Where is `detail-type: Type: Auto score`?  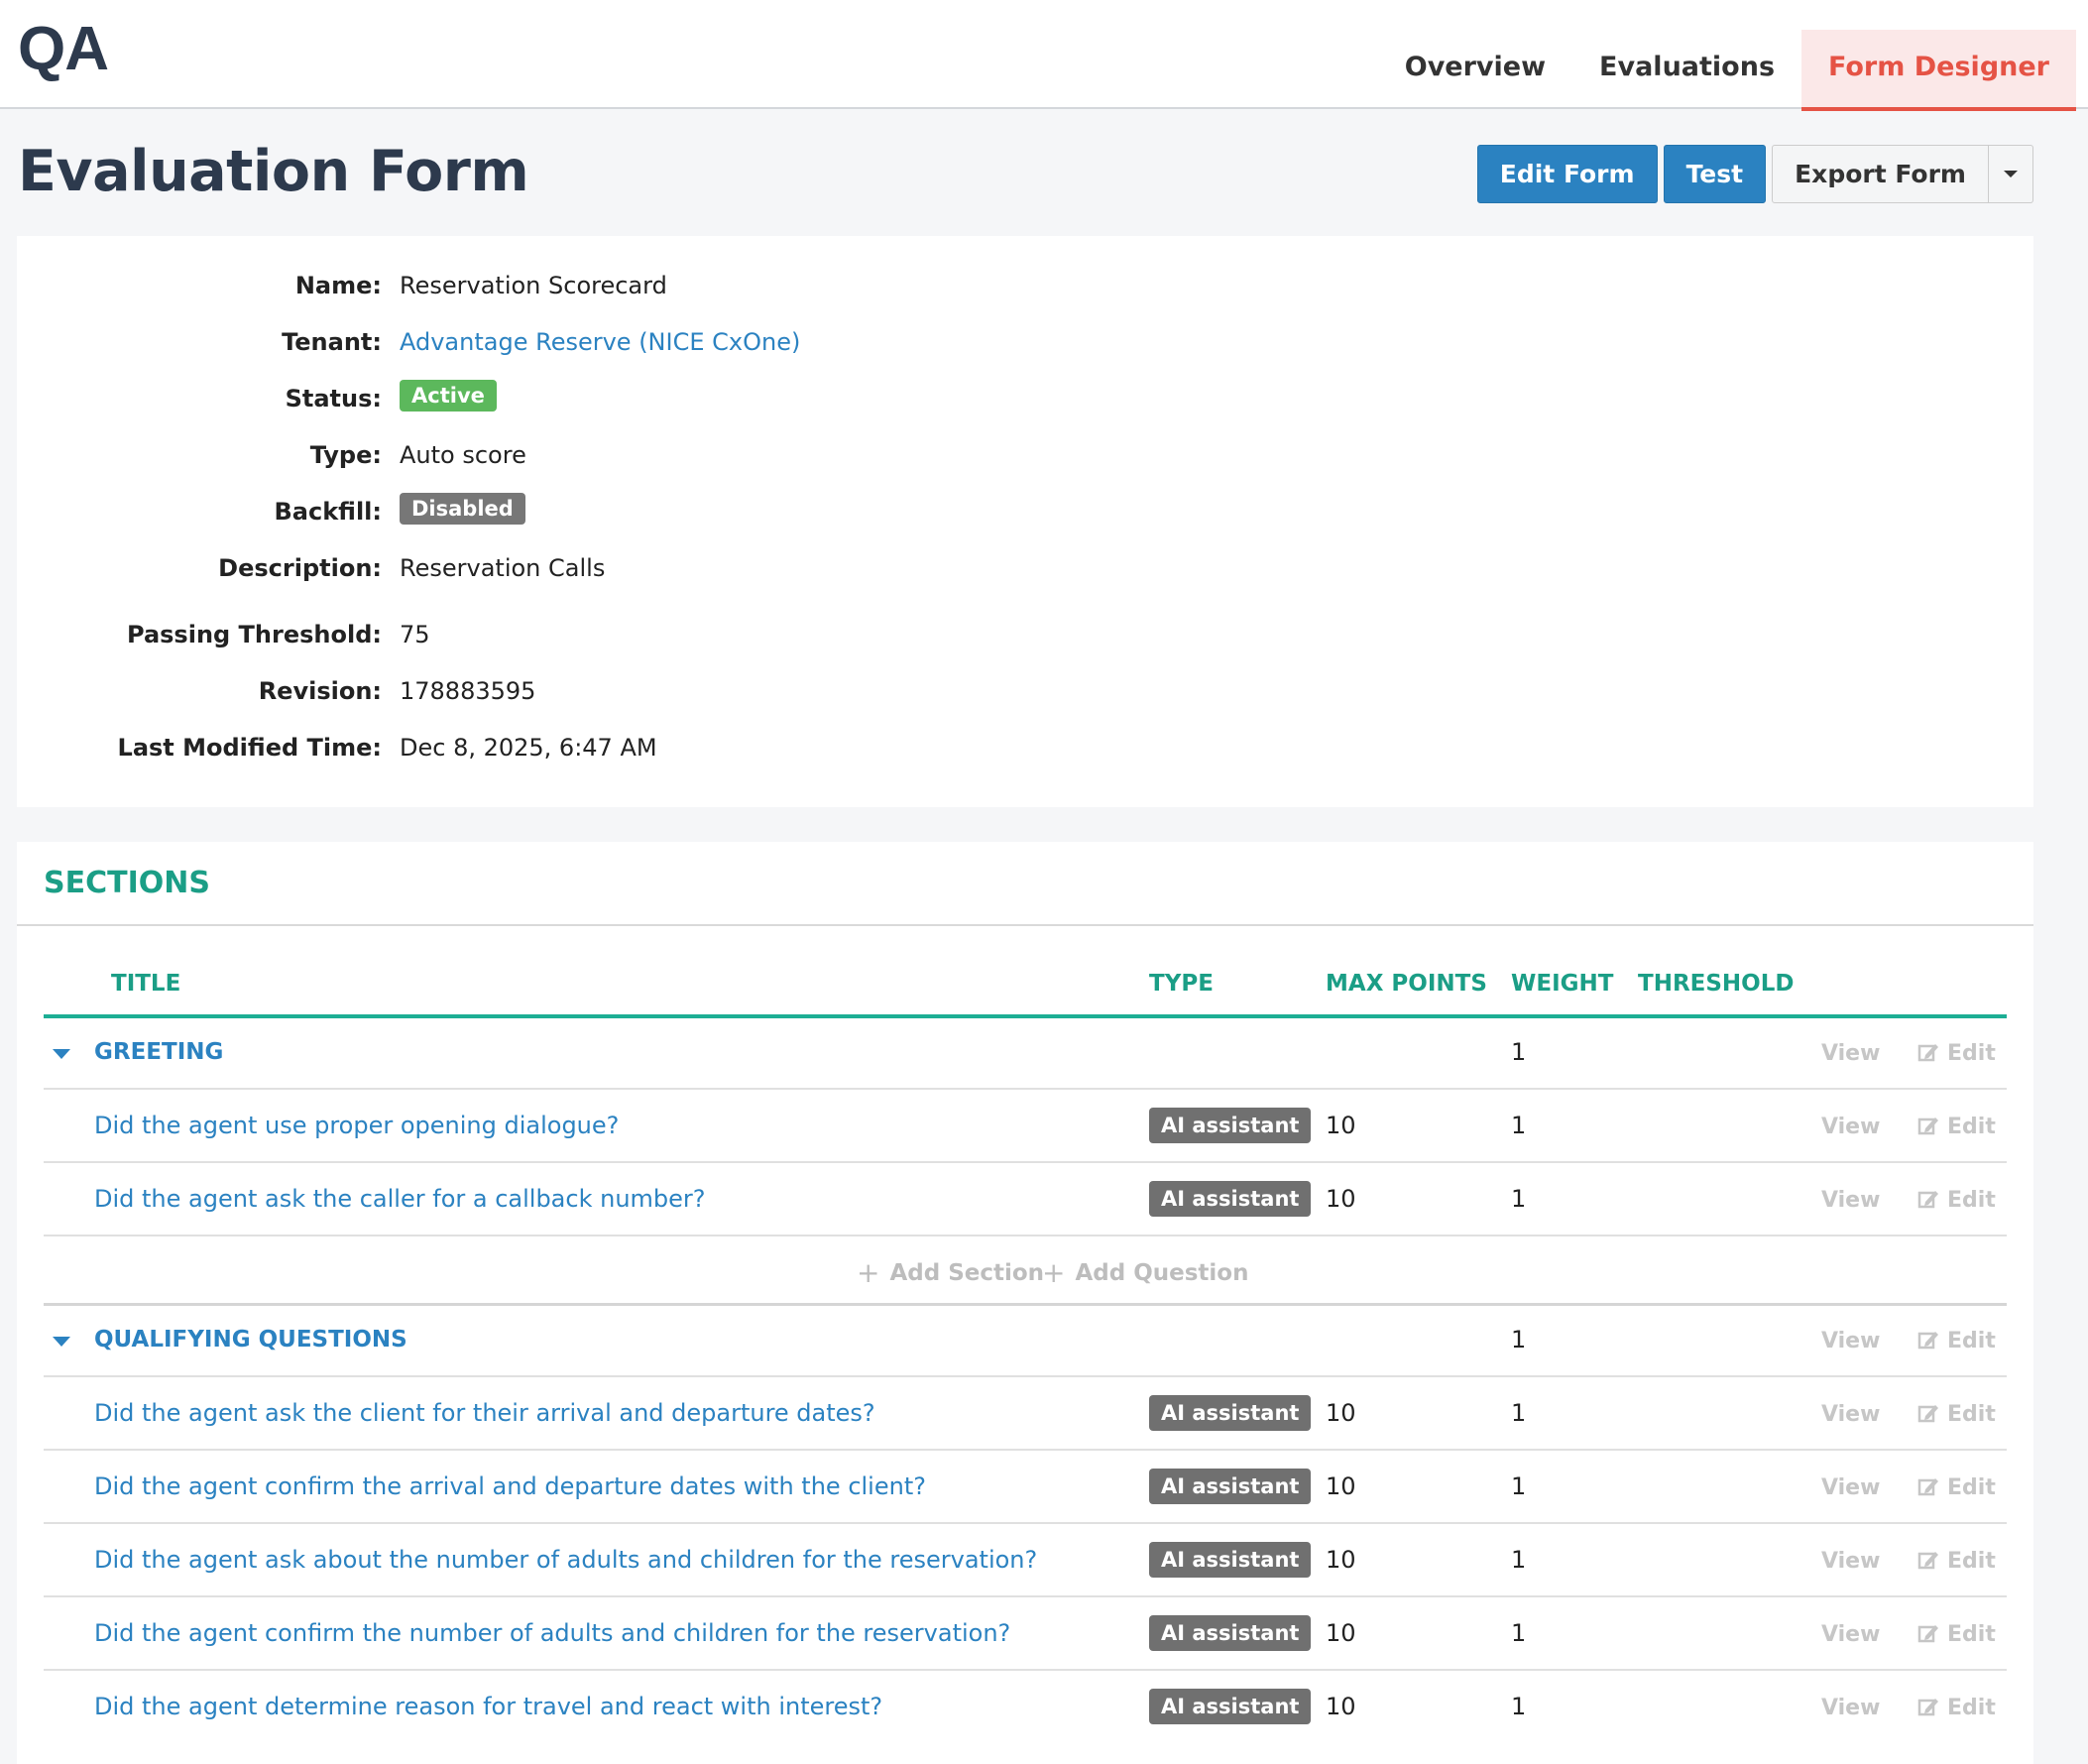 detail-type: Type: Auto score is located at coordinates (1025, 461).